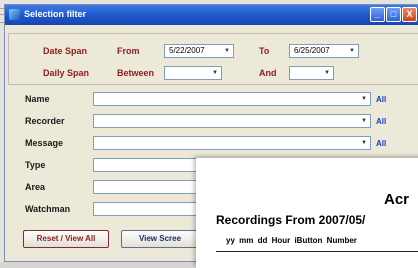  What do you see at coordinates (44, 143) in the screenshot?
I see `message-label: Message` at bounding box center [44, 143].